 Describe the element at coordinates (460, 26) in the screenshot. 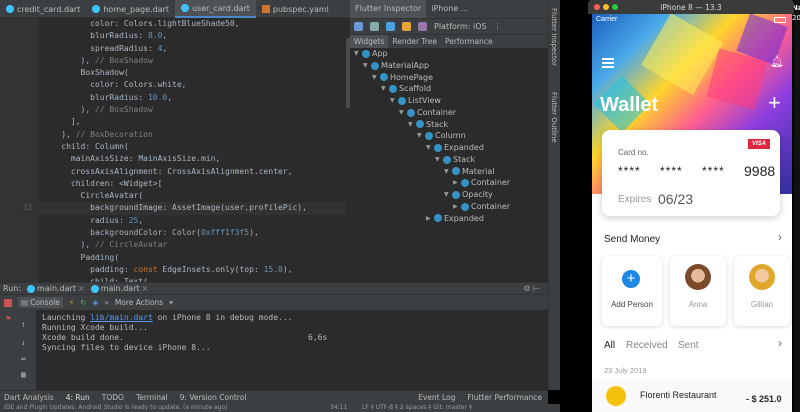

I see `platform-select: Platform: iOS` at that location.